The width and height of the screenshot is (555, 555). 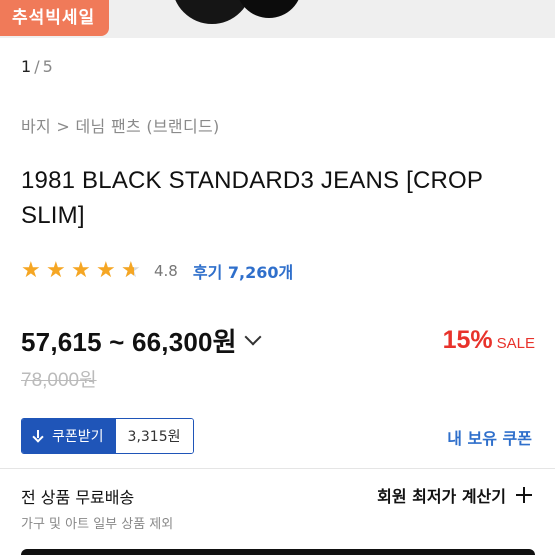 What do you see at coordinates (120, 125) in the screenshot?
I see `breadcrumb: 바지 > 데님 팬츠 (브랜디드)` at bounding box center [120, 125].